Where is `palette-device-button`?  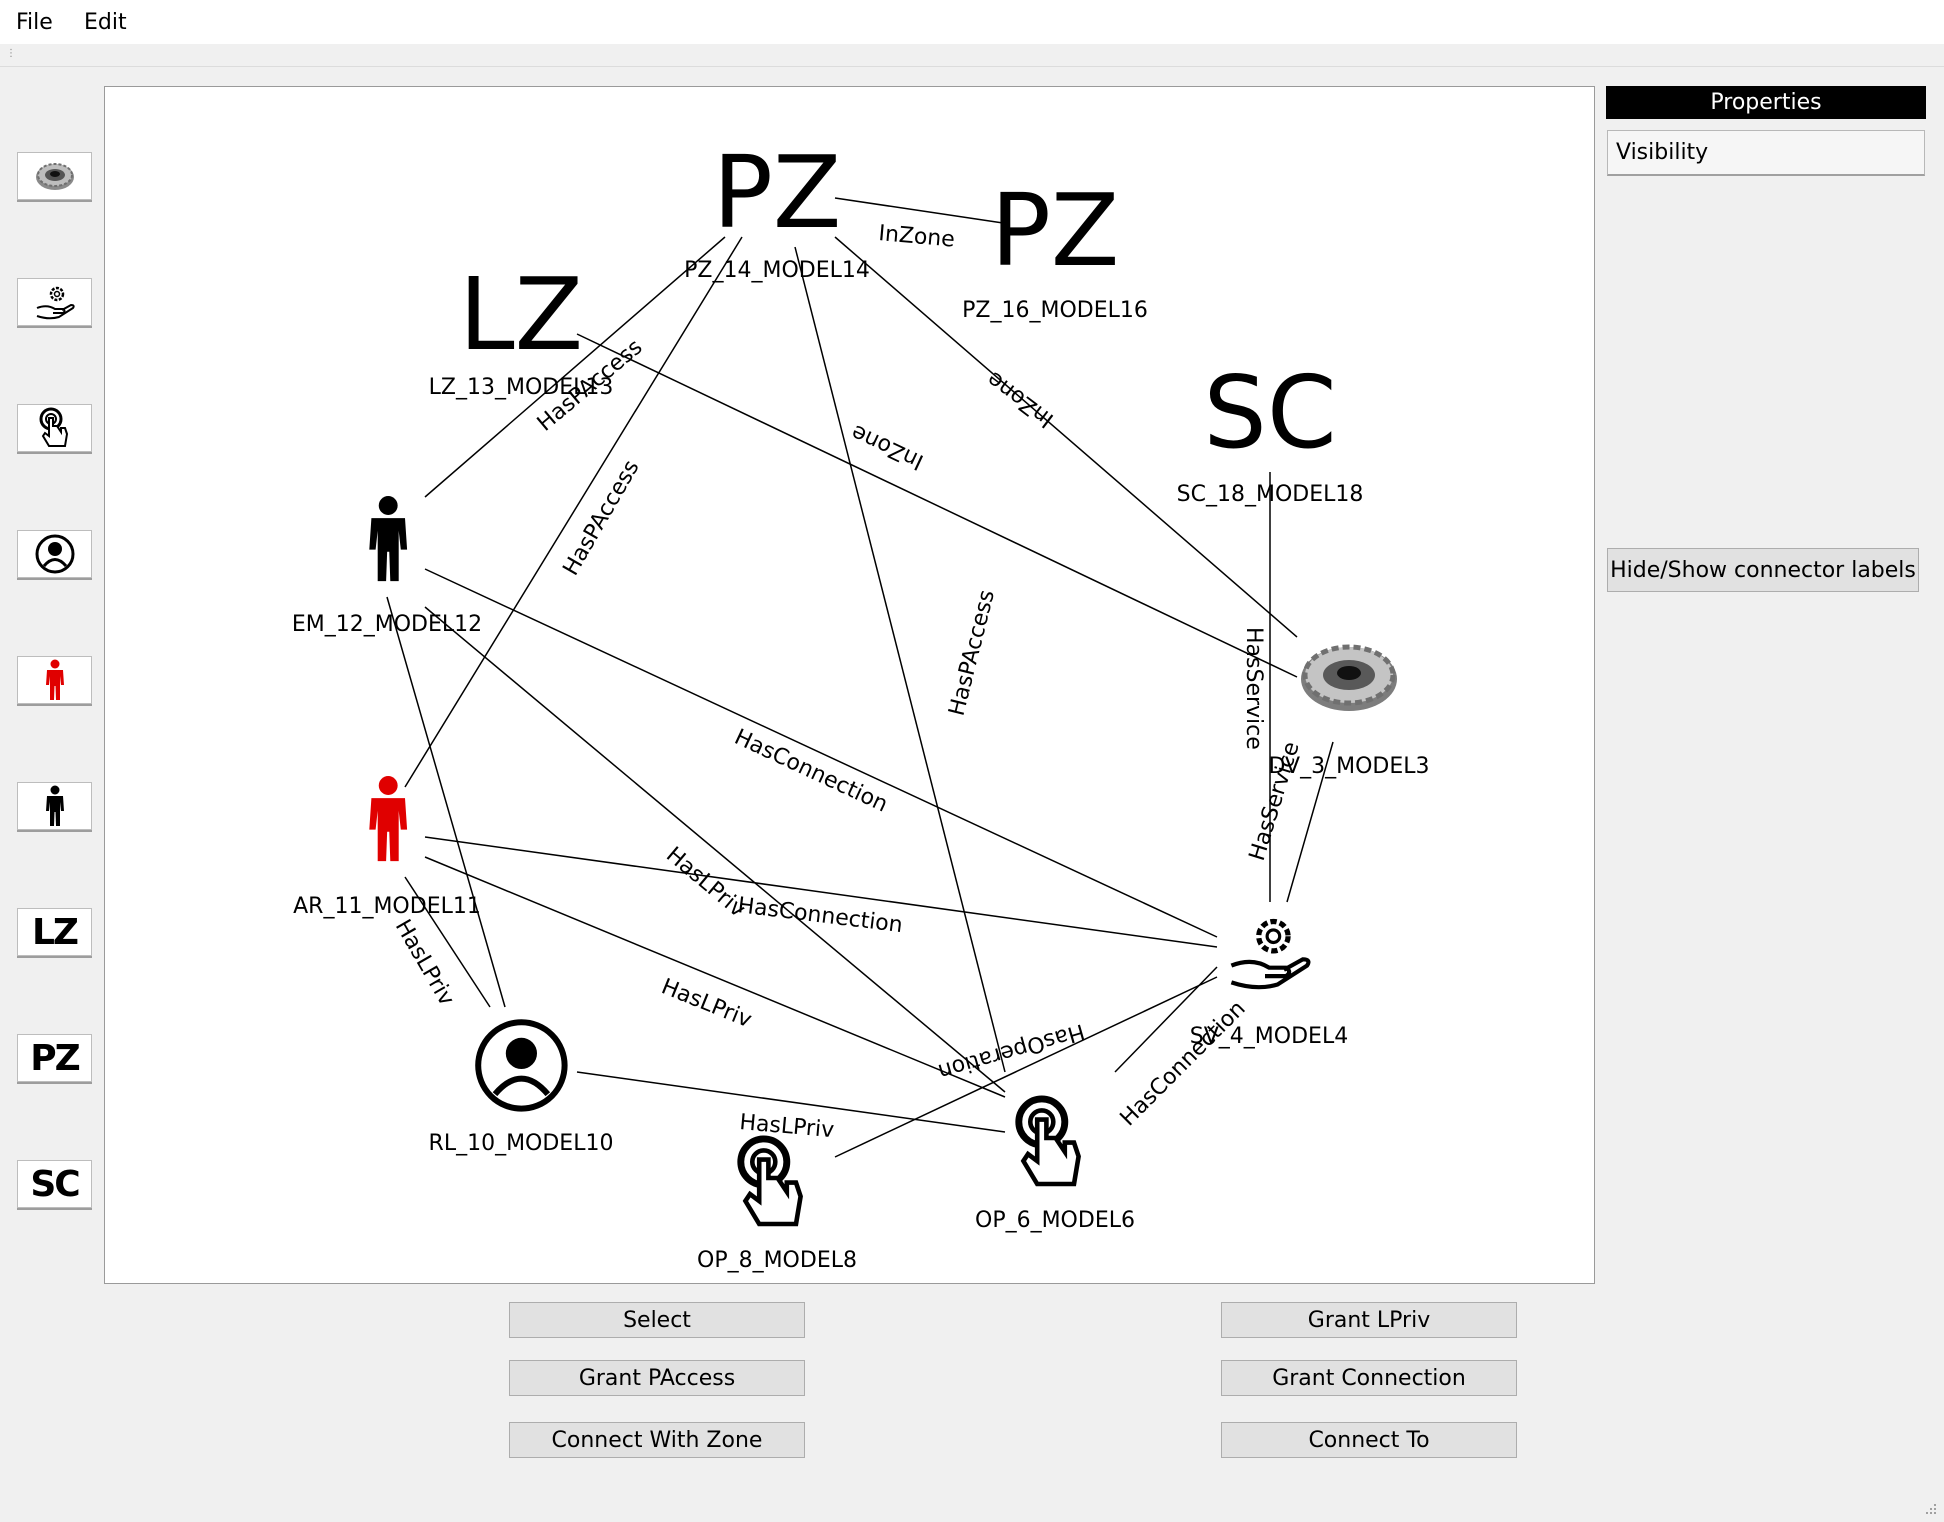
palette-device-button is located at coordinates (54, 176).